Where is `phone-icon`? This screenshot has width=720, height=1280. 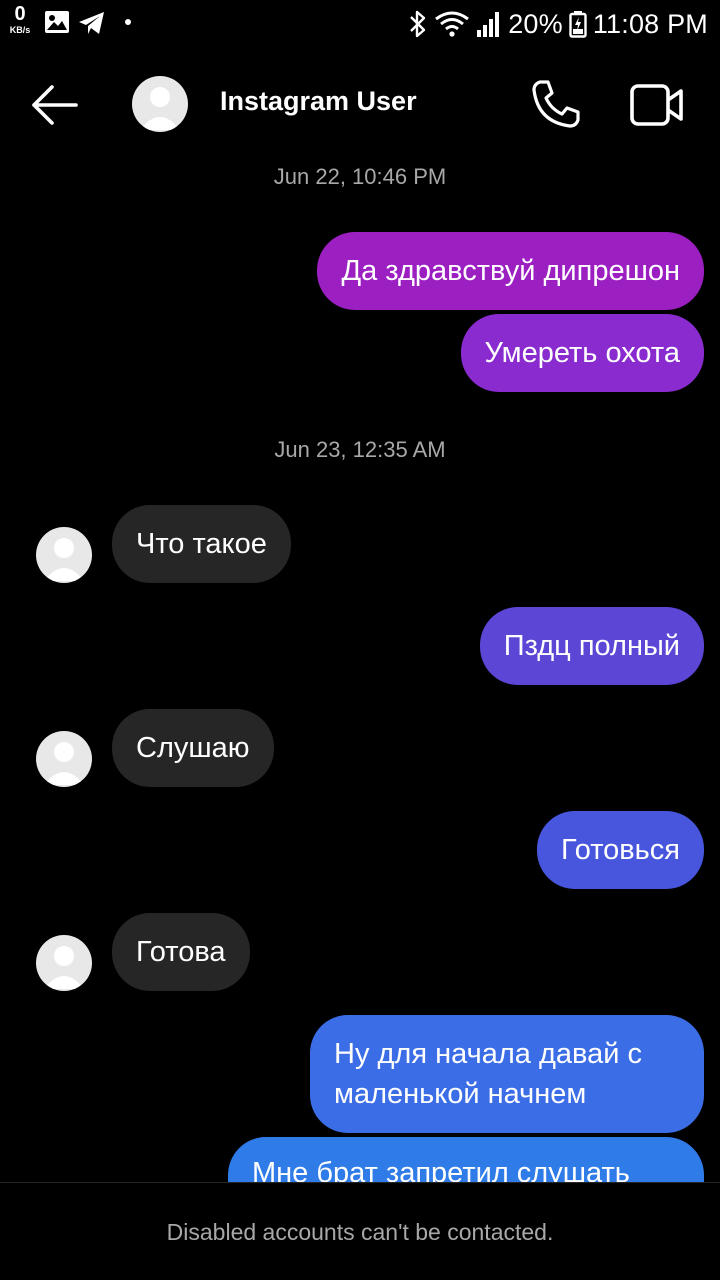
phone-icon is located at coordinates (556, 104).